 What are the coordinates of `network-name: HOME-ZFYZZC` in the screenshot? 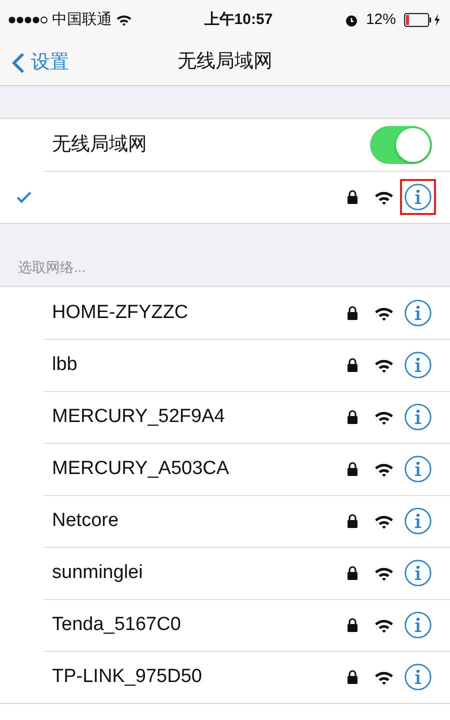 It's located at (121, 312).